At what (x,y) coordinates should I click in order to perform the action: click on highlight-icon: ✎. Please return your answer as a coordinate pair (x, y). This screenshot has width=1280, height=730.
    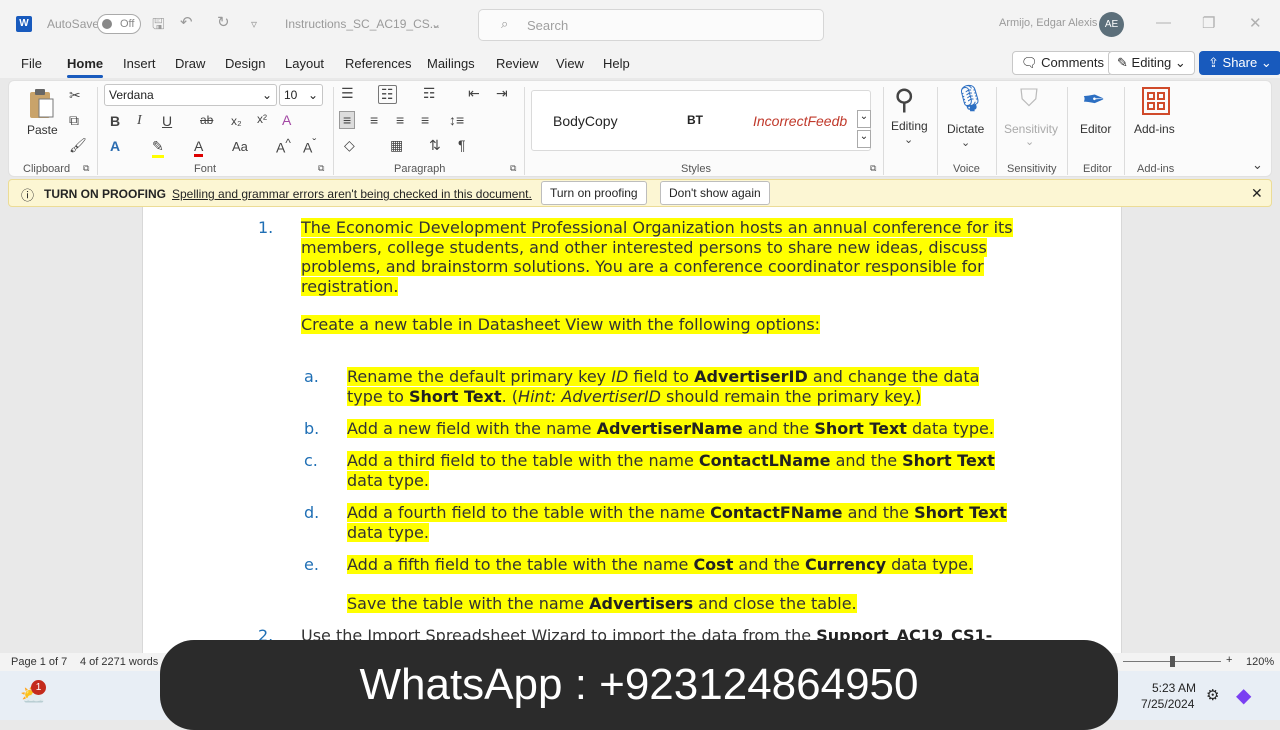
    Looking at the image, I should click on (158, 148).